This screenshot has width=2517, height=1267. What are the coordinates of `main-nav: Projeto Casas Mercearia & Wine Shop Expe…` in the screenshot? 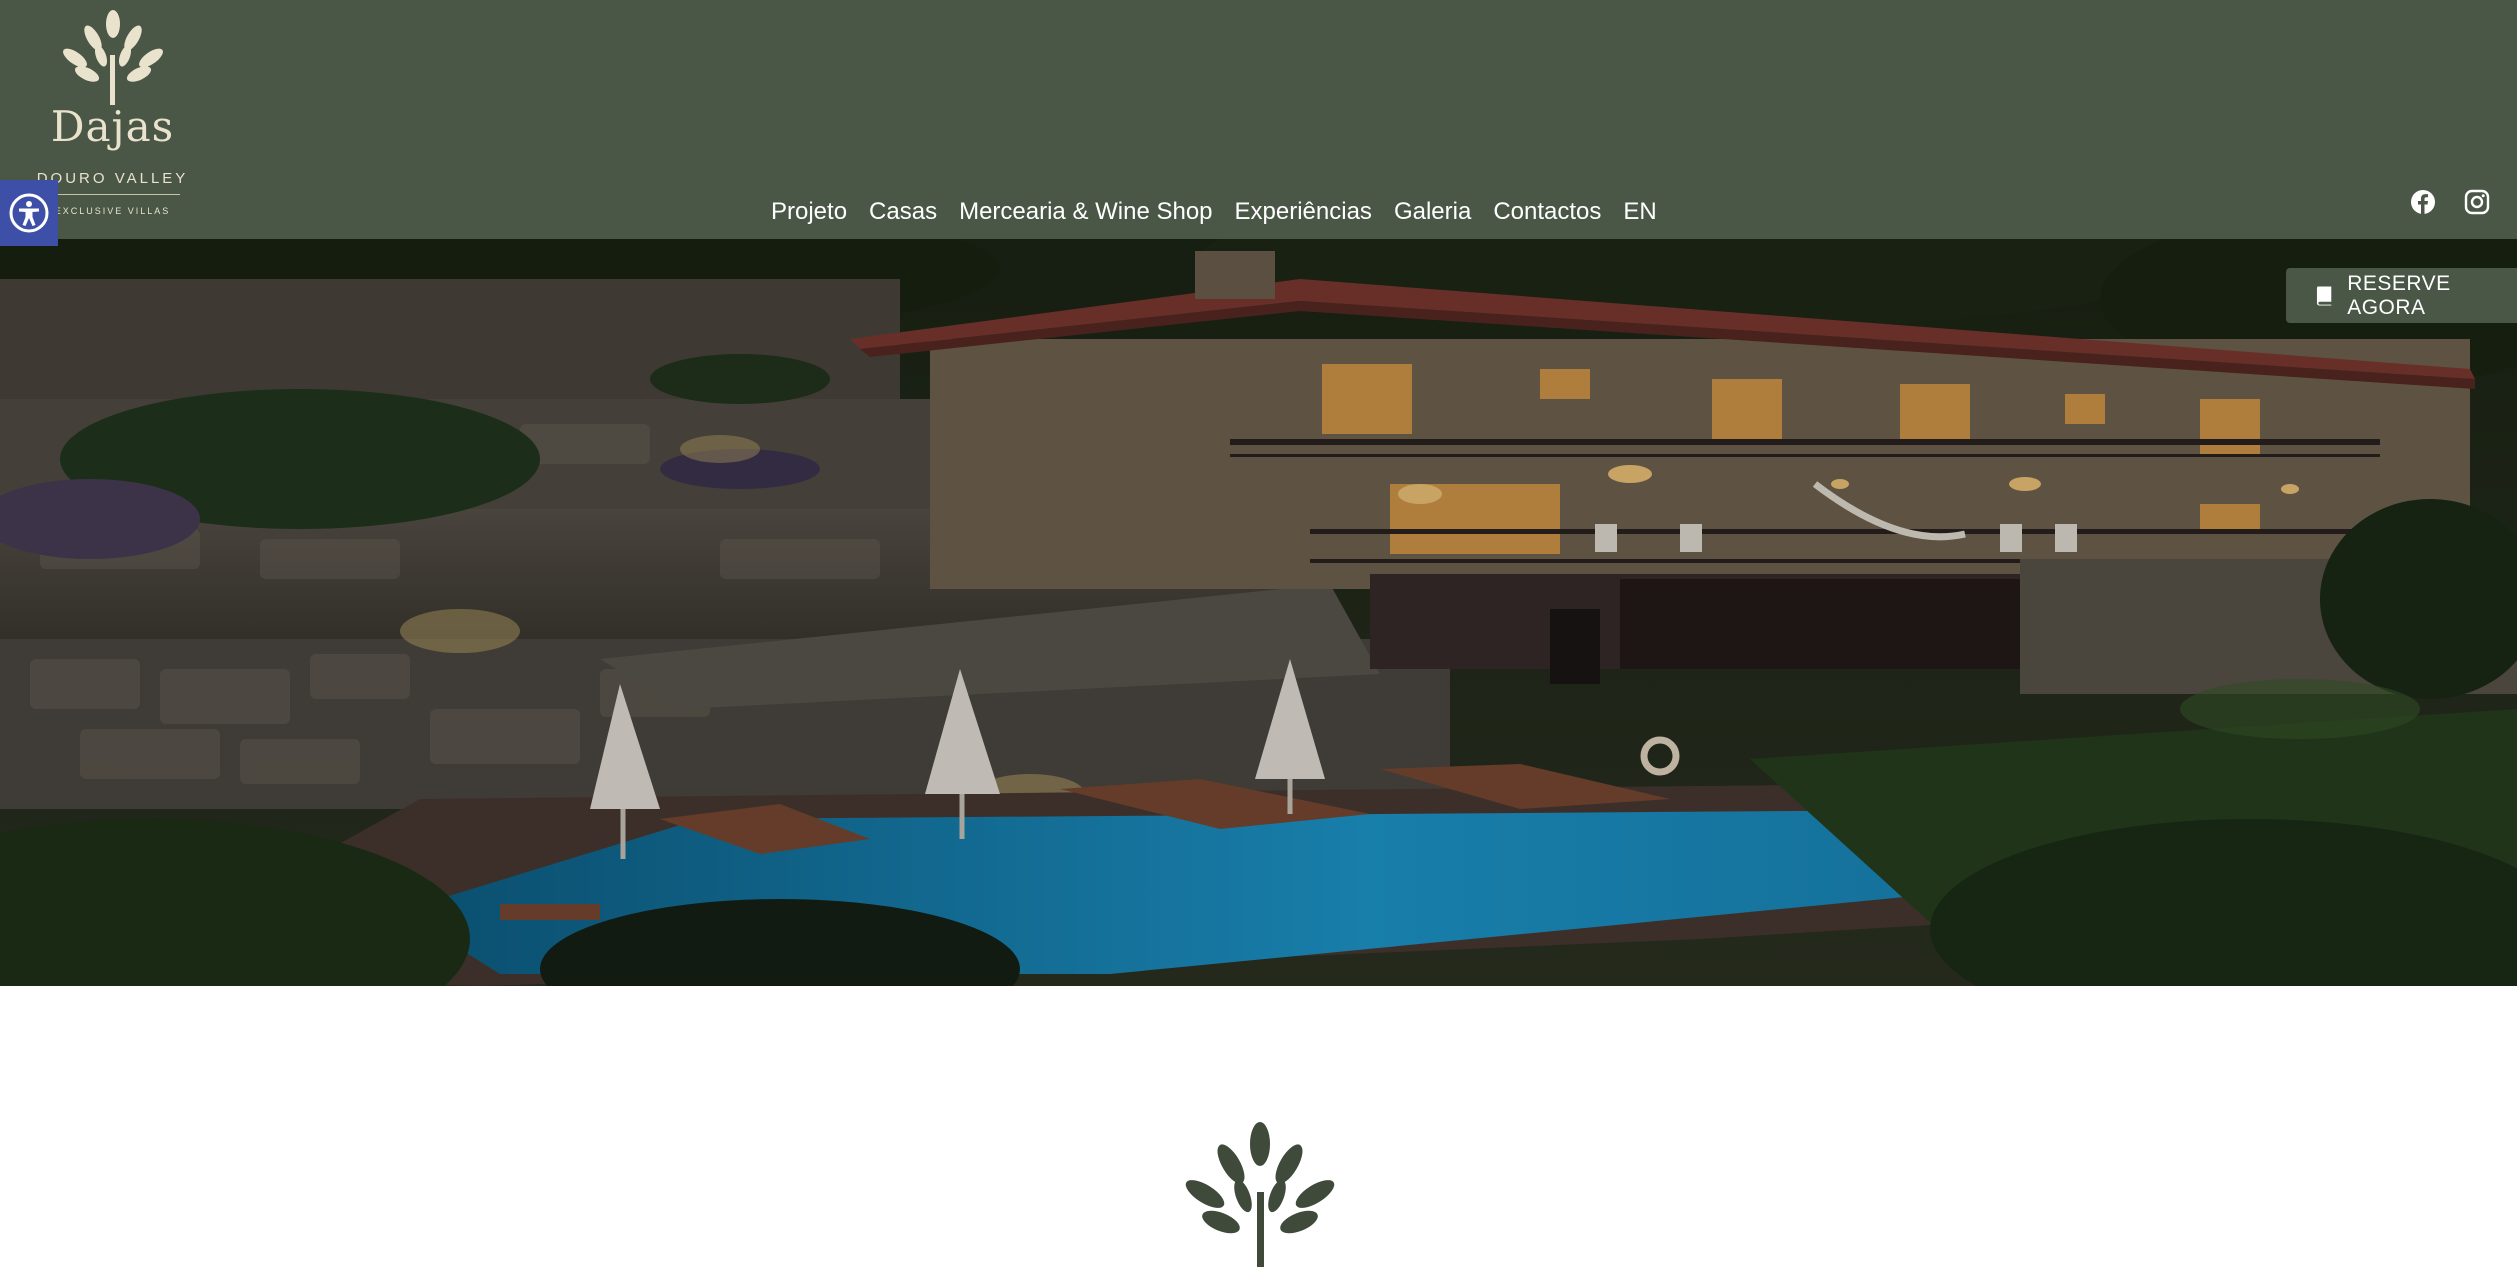 It's located at (1214, 212).